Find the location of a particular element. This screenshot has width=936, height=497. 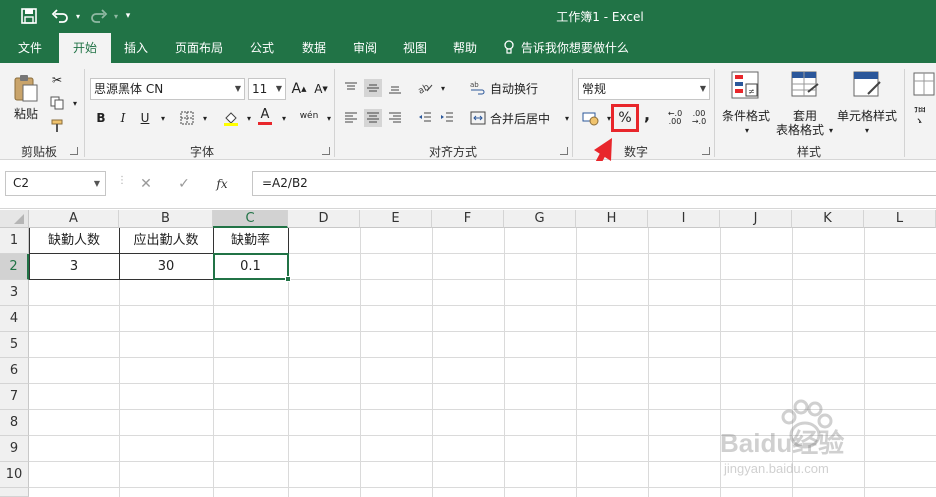

align-bottom-icon is located at coordinates (395, 88).